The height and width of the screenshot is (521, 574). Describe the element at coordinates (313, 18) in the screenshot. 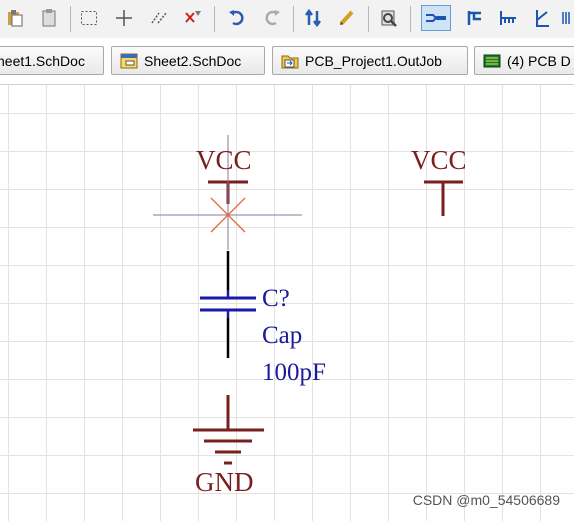

I see `cross-probe-icon` at that location.